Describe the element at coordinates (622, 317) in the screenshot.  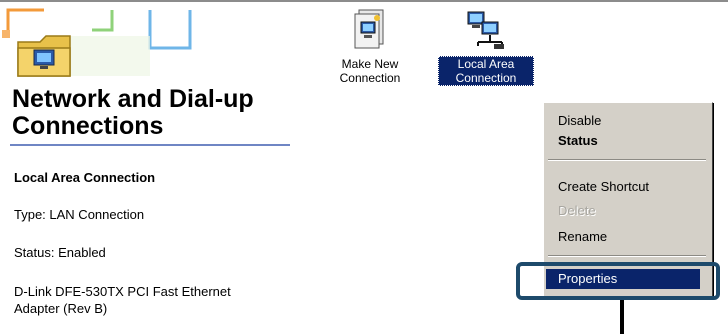
I see `callout-pointer` at that location.